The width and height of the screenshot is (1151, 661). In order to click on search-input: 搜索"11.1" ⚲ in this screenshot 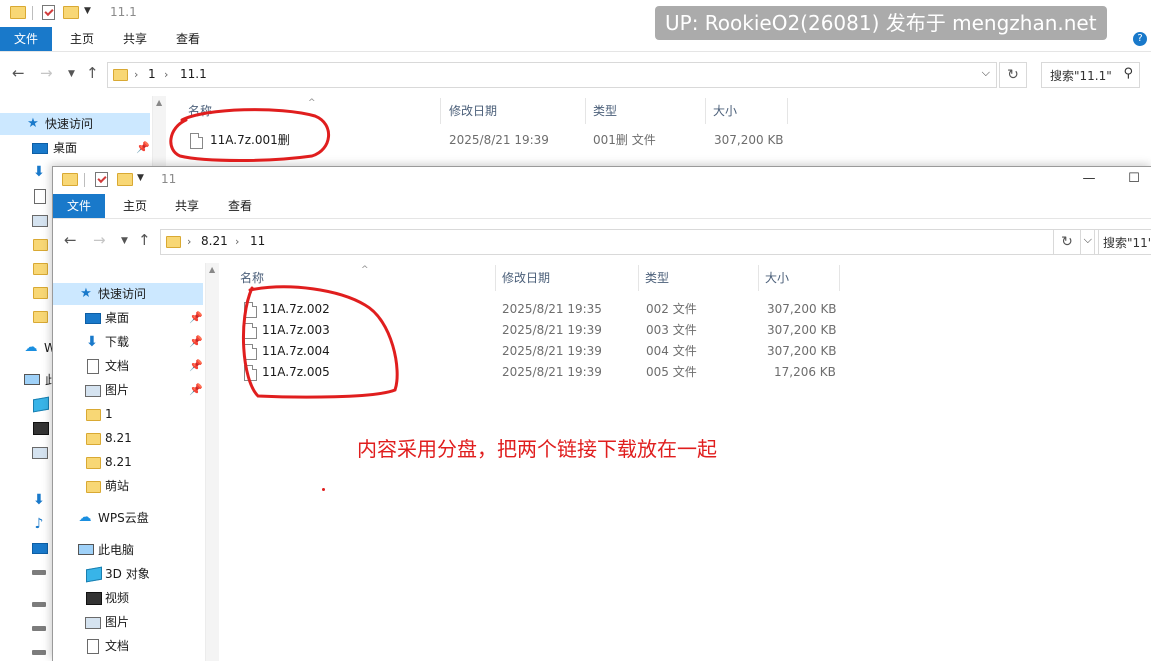, I will do `click(1090, 75)`.